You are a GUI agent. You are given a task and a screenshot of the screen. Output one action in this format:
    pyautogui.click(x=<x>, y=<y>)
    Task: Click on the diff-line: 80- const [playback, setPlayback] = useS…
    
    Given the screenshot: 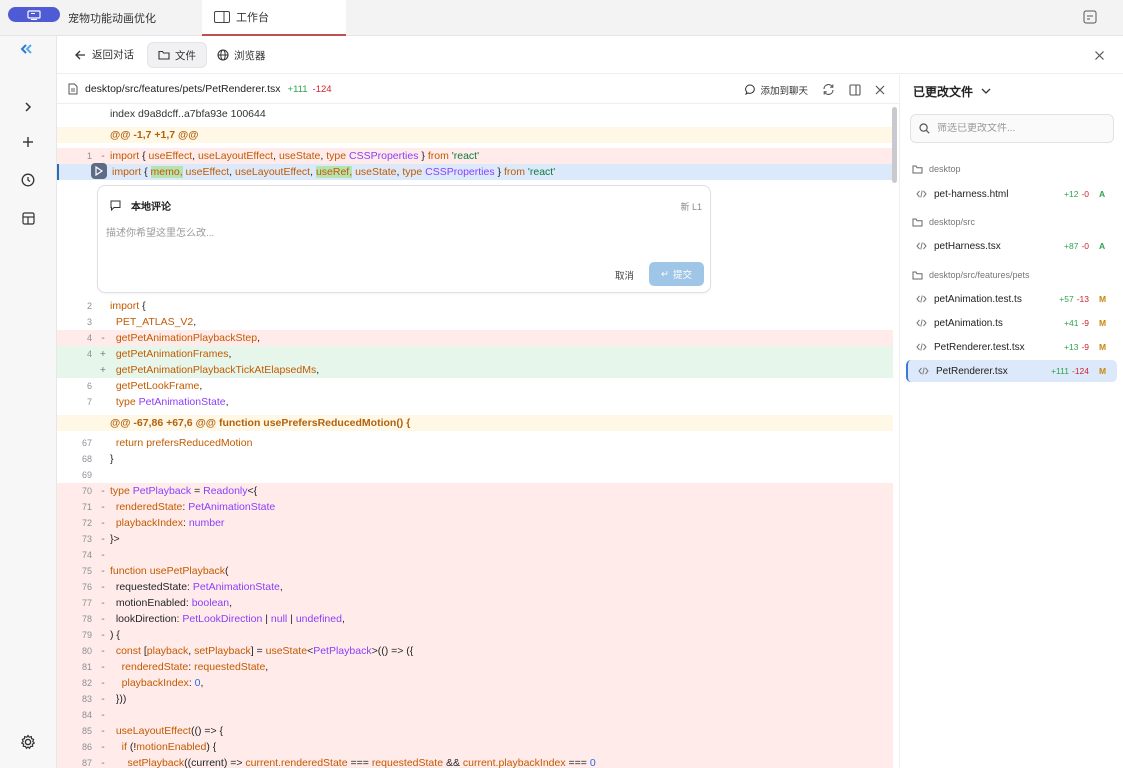 What is the action you would take?
    pyautogui.click(x=475, y=651)
    